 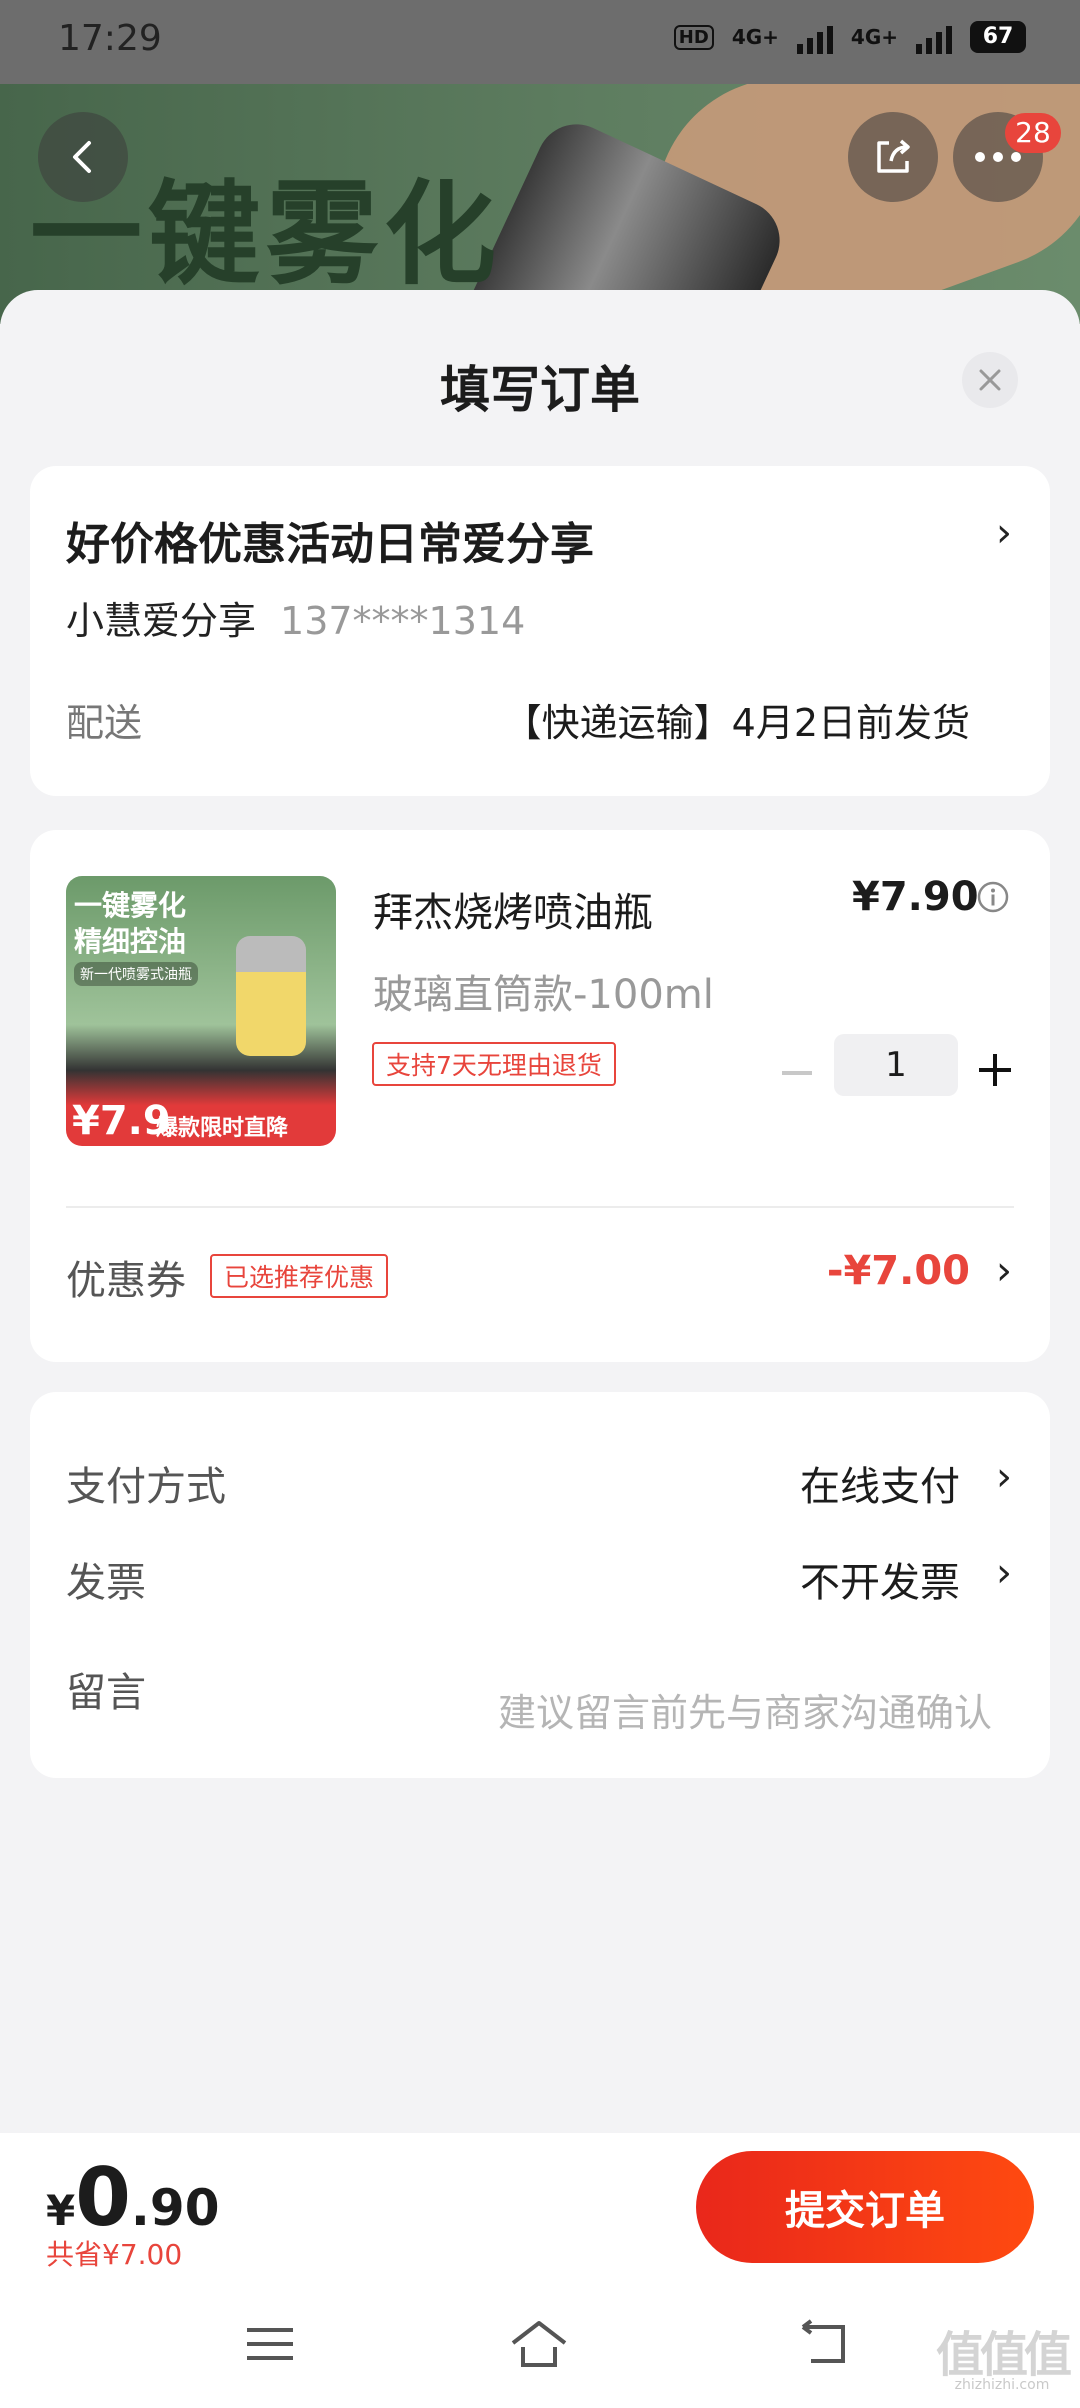 I want to click on info-icon, so click(x=993, y=897).